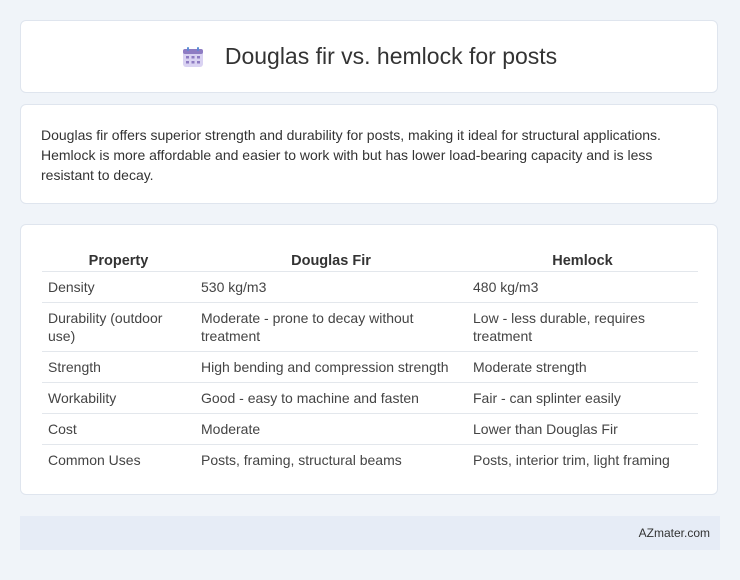 Image resolution: width=740 pixels, height=580 pixels. What do you see at coordinates (118, 287) in the screenshot?
I see `table-cell: Density` at bounding box center [118, 287].